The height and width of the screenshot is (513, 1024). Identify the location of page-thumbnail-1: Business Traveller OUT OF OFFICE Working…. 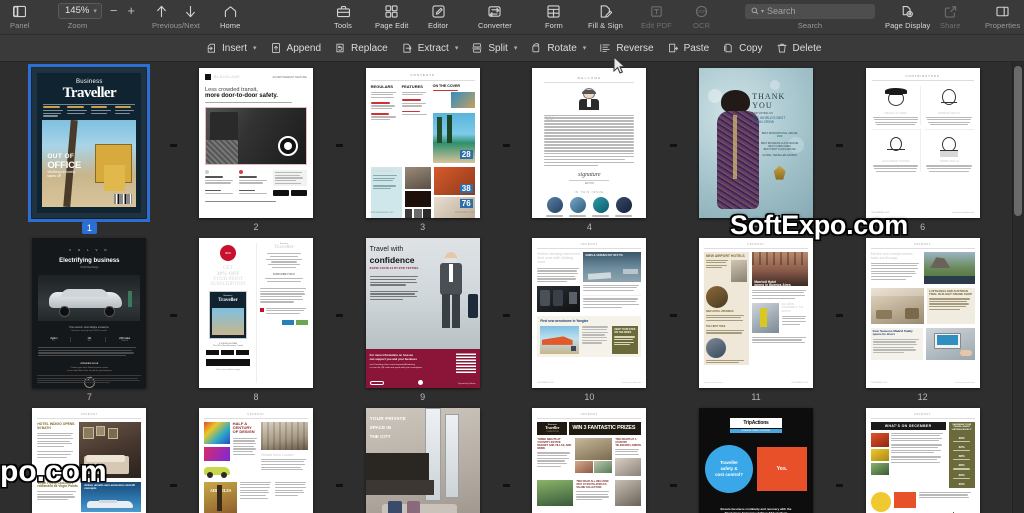
(89, 143).